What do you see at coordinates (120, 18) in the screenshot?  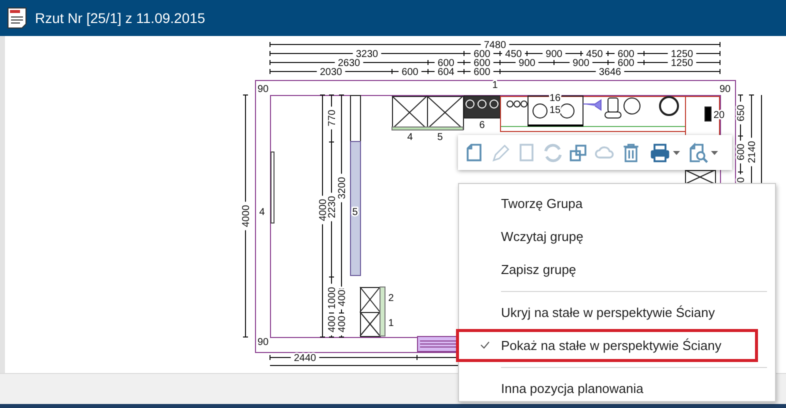 I see `window-title: Rzut Nr [25/1] z 11.09.2015` at bounding box center [120, 18].